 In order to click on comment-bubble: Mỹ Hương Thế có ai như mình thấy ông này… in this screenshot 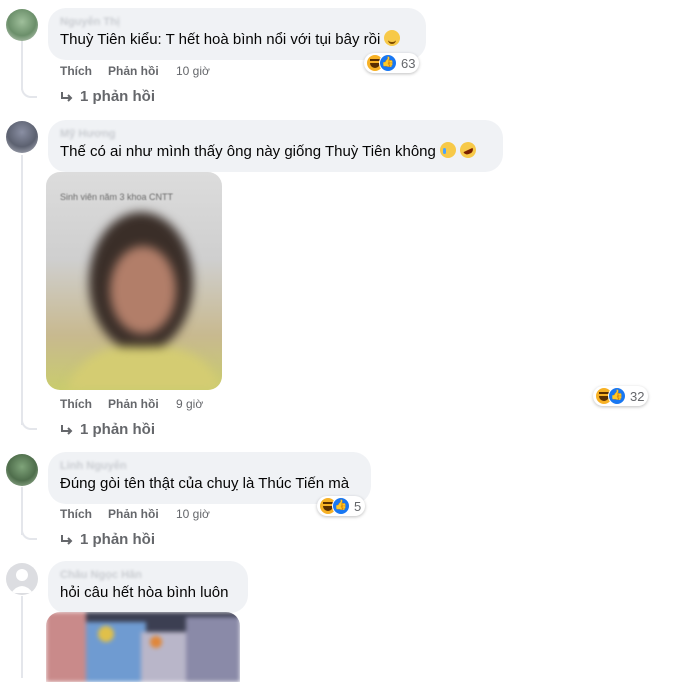, I will do `click(275, 146)`.